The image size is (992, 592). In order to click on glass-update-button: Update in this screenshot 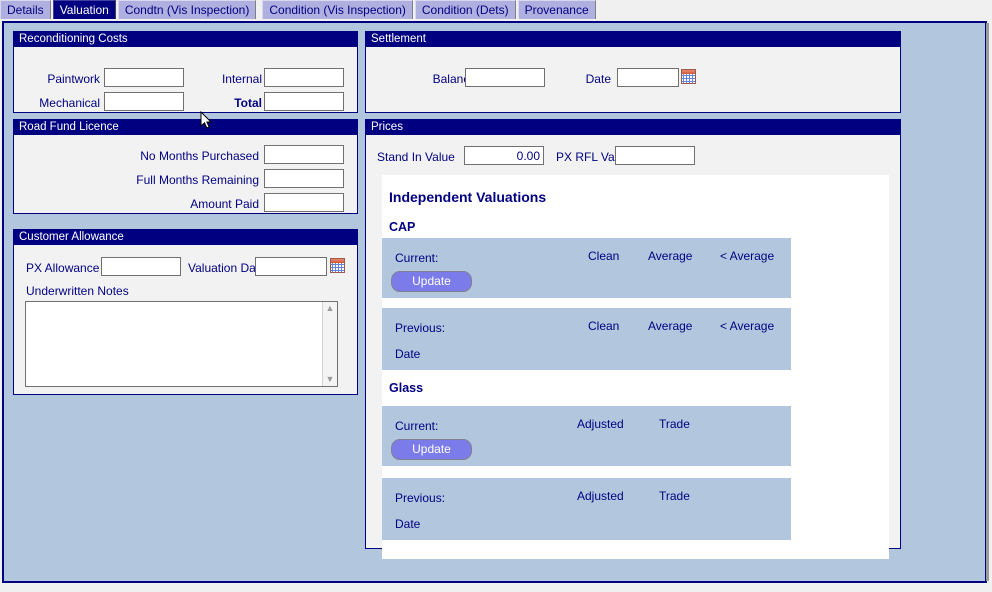, I will do `click(431, 449)`.